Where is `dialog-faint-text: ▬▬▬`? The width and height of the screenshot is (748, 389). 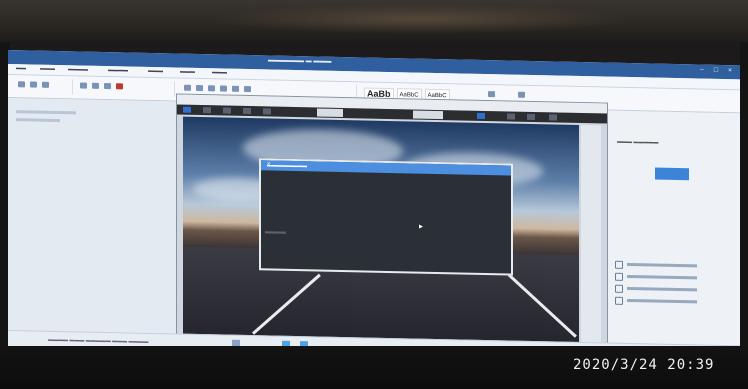
dialog-faint-text: ▬▬▬ is located at coordinates (275, 232).